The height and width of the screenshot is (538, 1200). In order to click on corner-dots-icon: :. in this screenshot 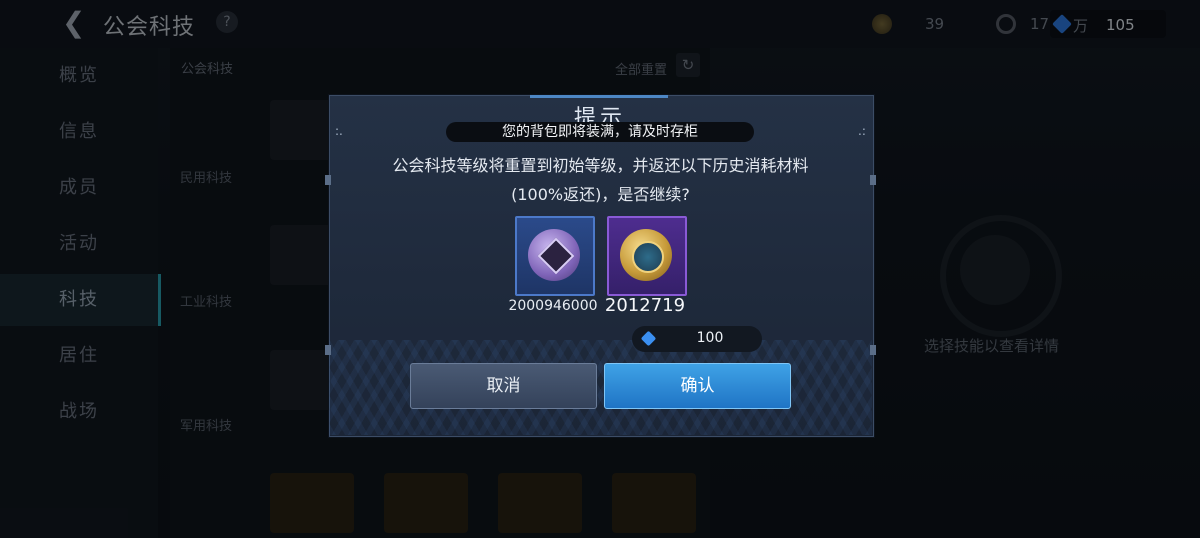, I will do `click(339, 131)`.